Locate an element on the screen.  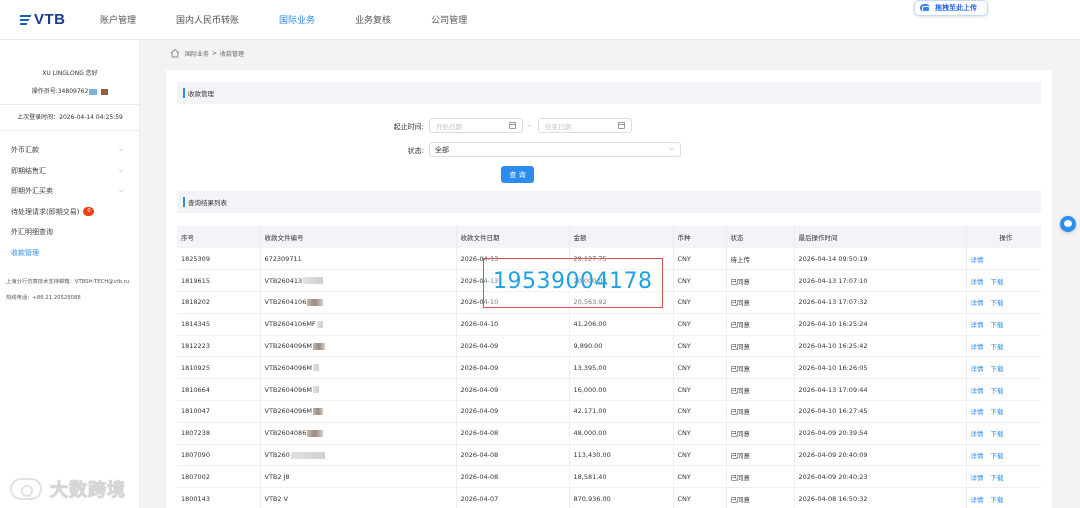
cell-actions: 详情 is located at coordinates (1003, 259).